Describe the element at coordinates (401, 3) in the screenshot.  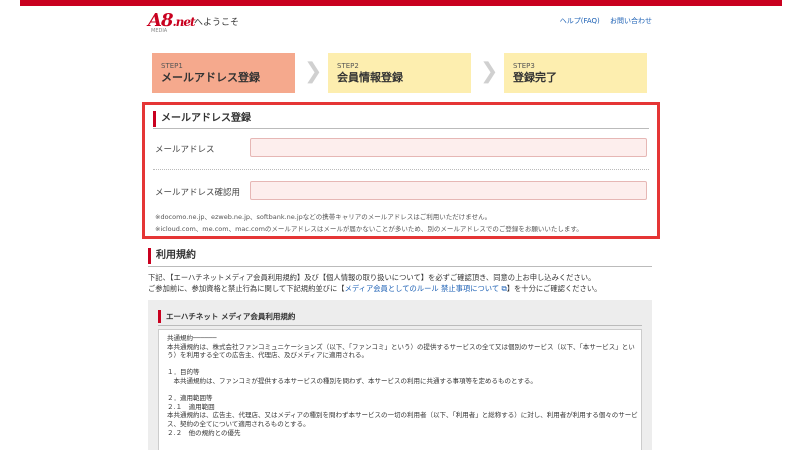
I see `top-brand-bar` at that location.